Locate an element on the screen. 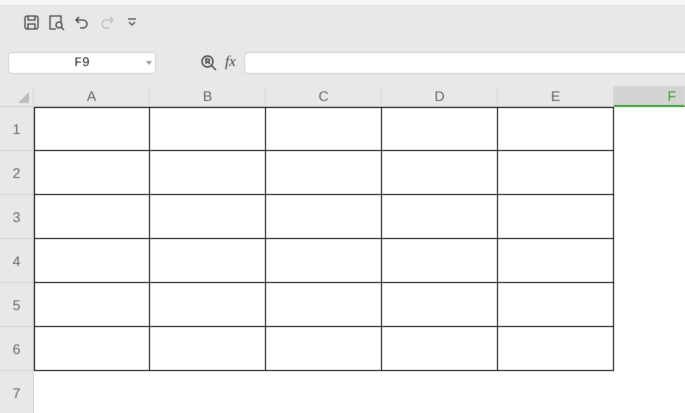 This screenshot has height=413, width=685. preview-button is located at coordinates (56, 22).